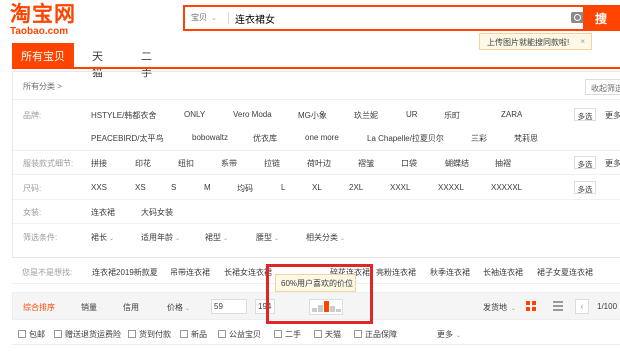 The image size is (620, 353). Describe the element at coordinates (264, 237) in the screenshot. I see `condition-label: 腰型` at that location.